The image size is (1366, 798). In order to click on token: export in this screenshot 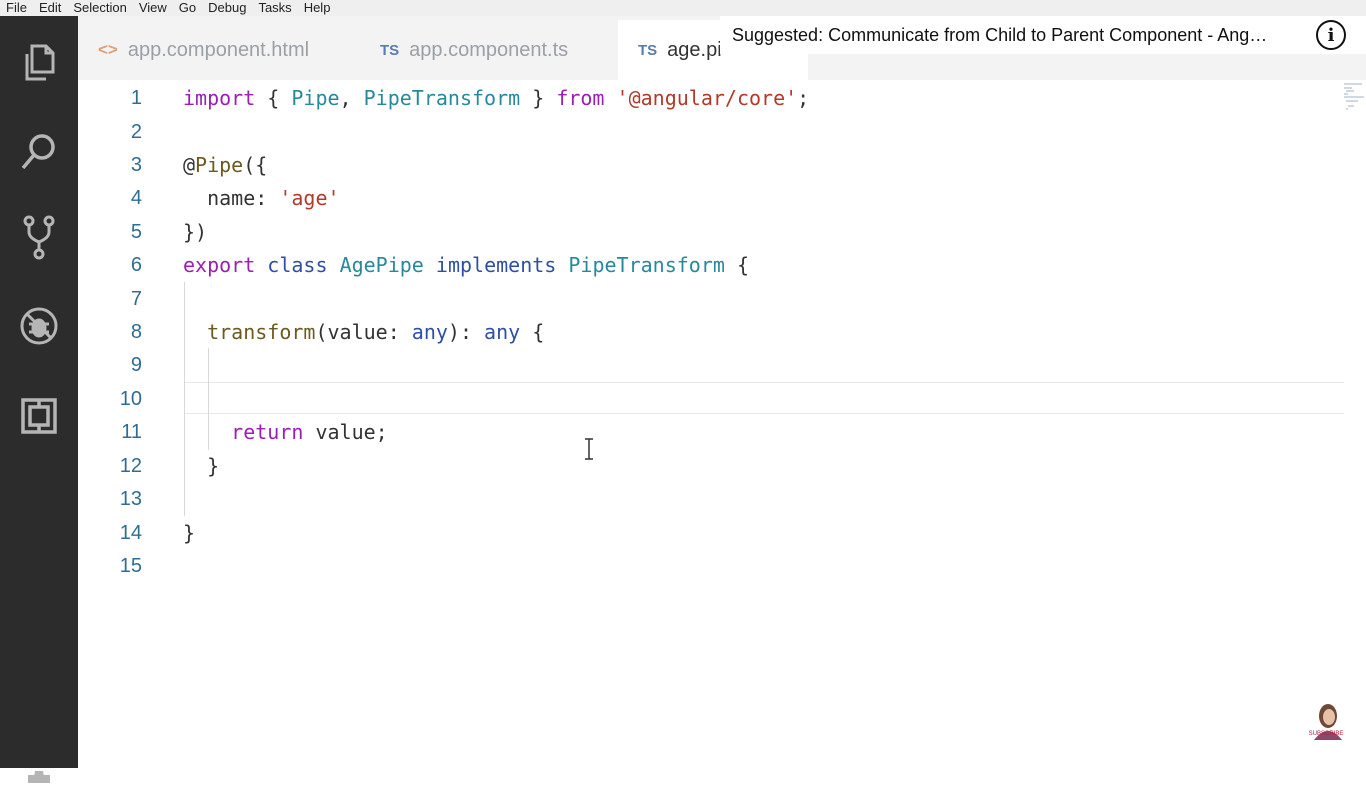, I will do `click(219, 265)`.